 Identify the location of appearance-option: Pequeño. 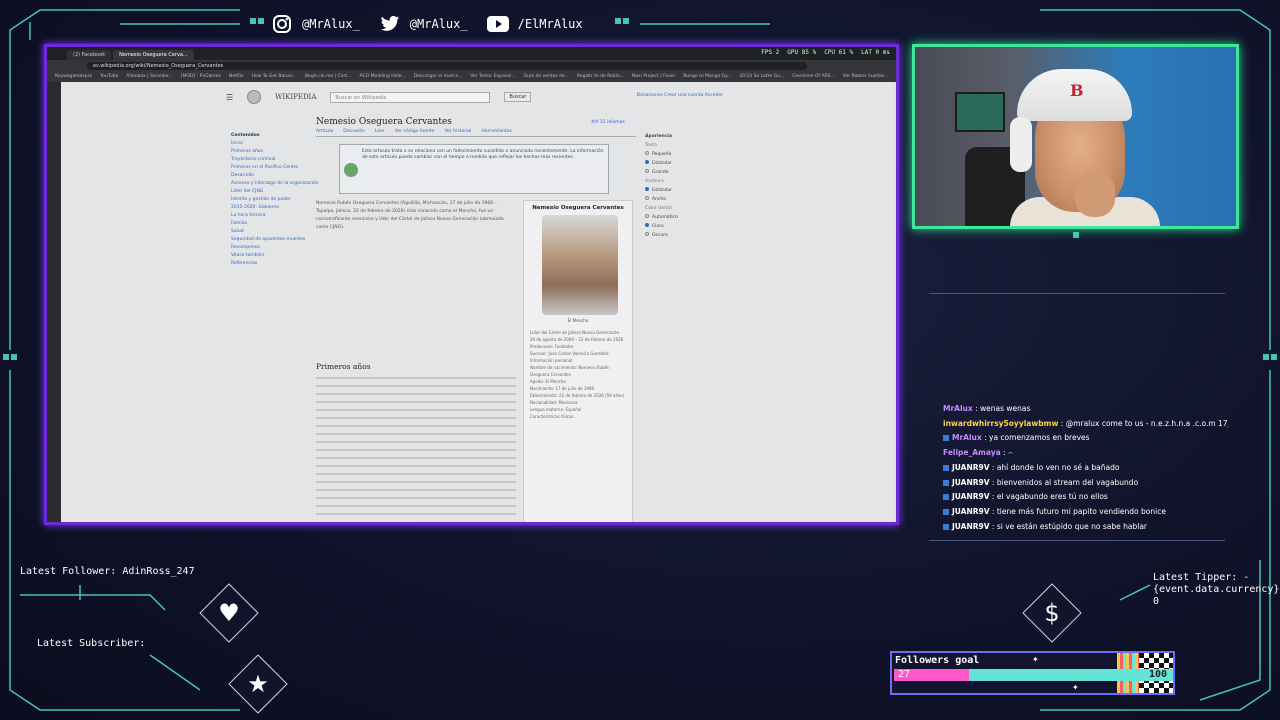
(680, 154).